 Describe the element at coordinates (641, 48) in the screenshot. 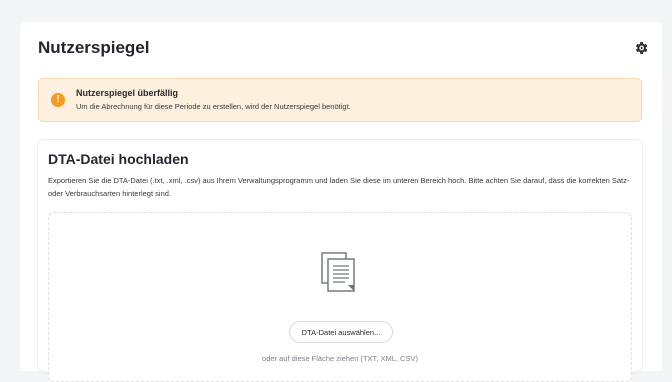

I see `gear-icon` at that location.